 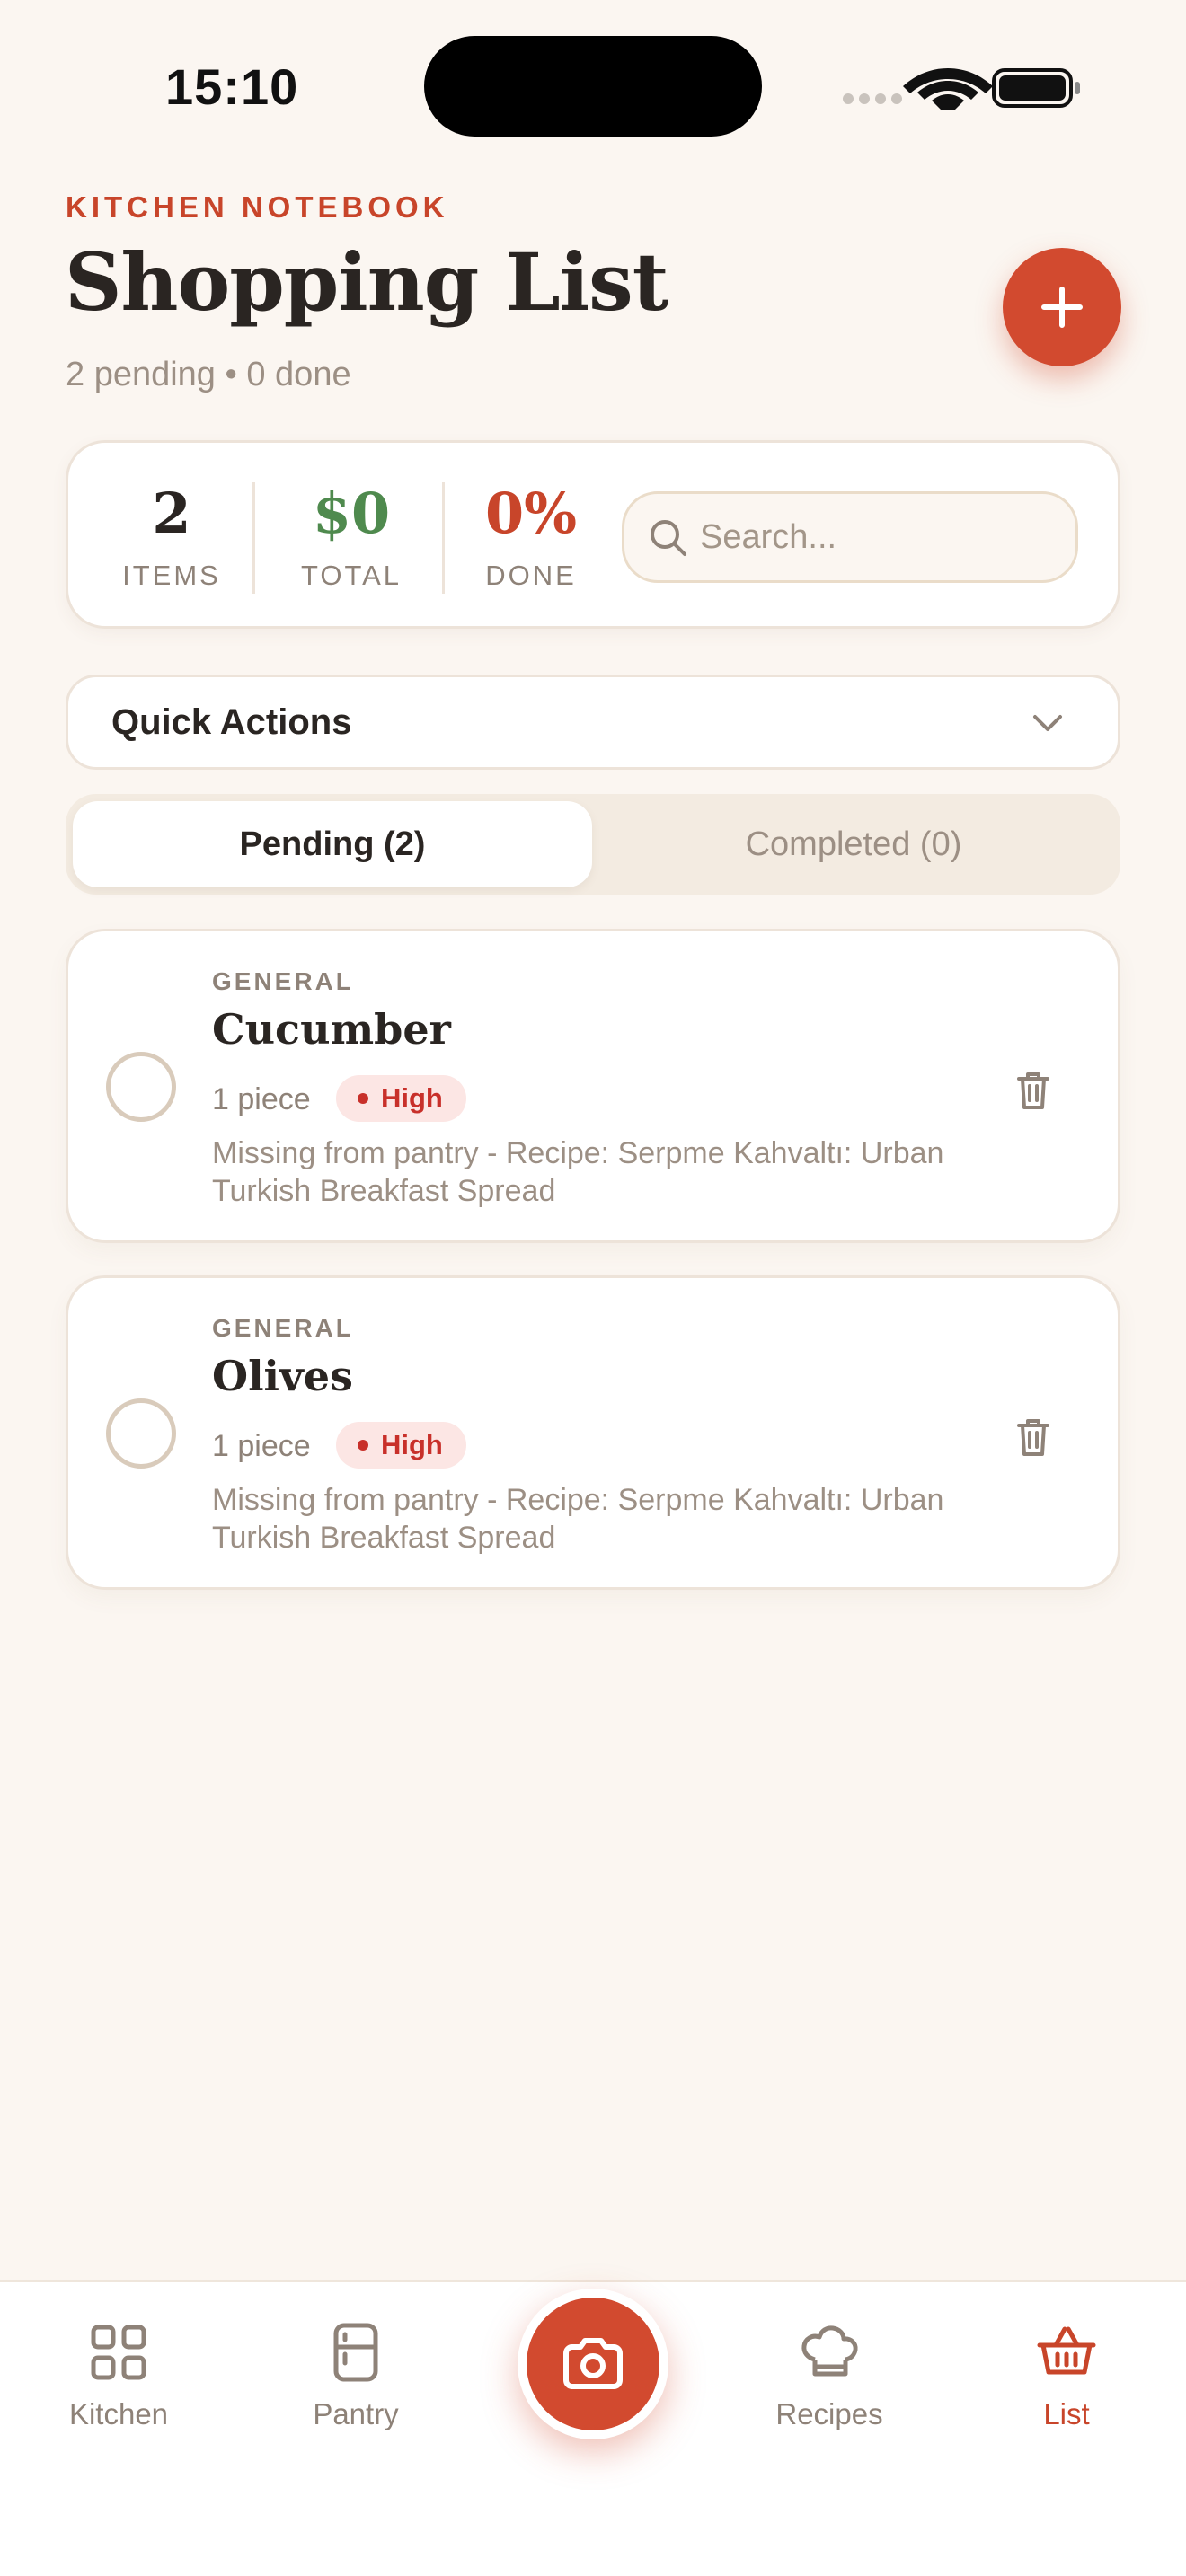 I want to click on nav-recipes: Recipes, so click(x=829, y=2372).